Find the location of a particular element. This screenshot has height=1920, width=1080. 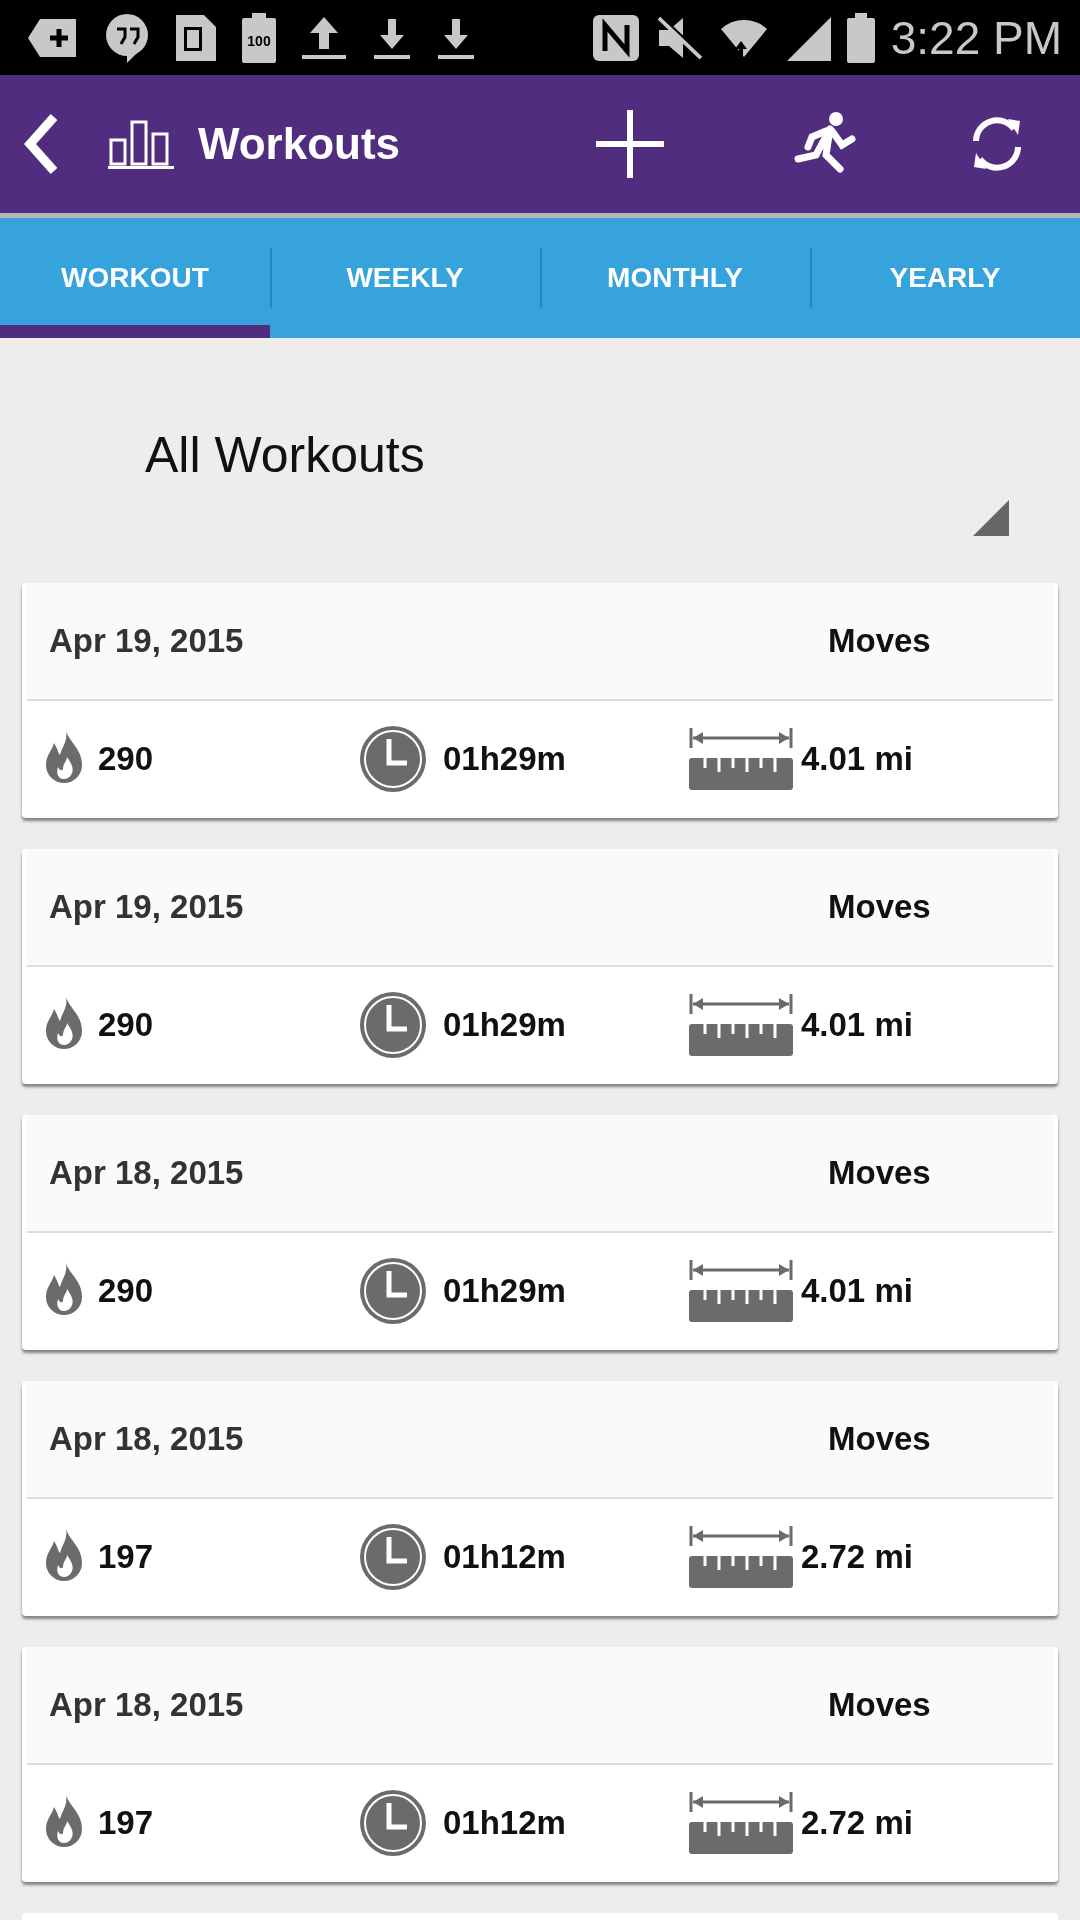

status-time: 3:22 PM is located at coordinates (976, 37).